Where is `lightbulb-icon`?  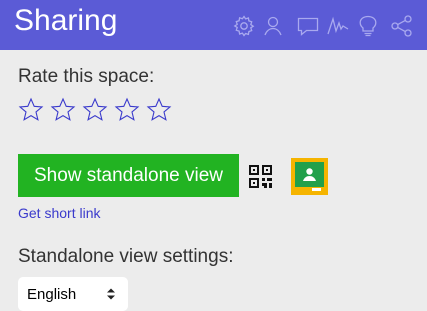
lightbulb-icon is located at coordinates (368, 26).